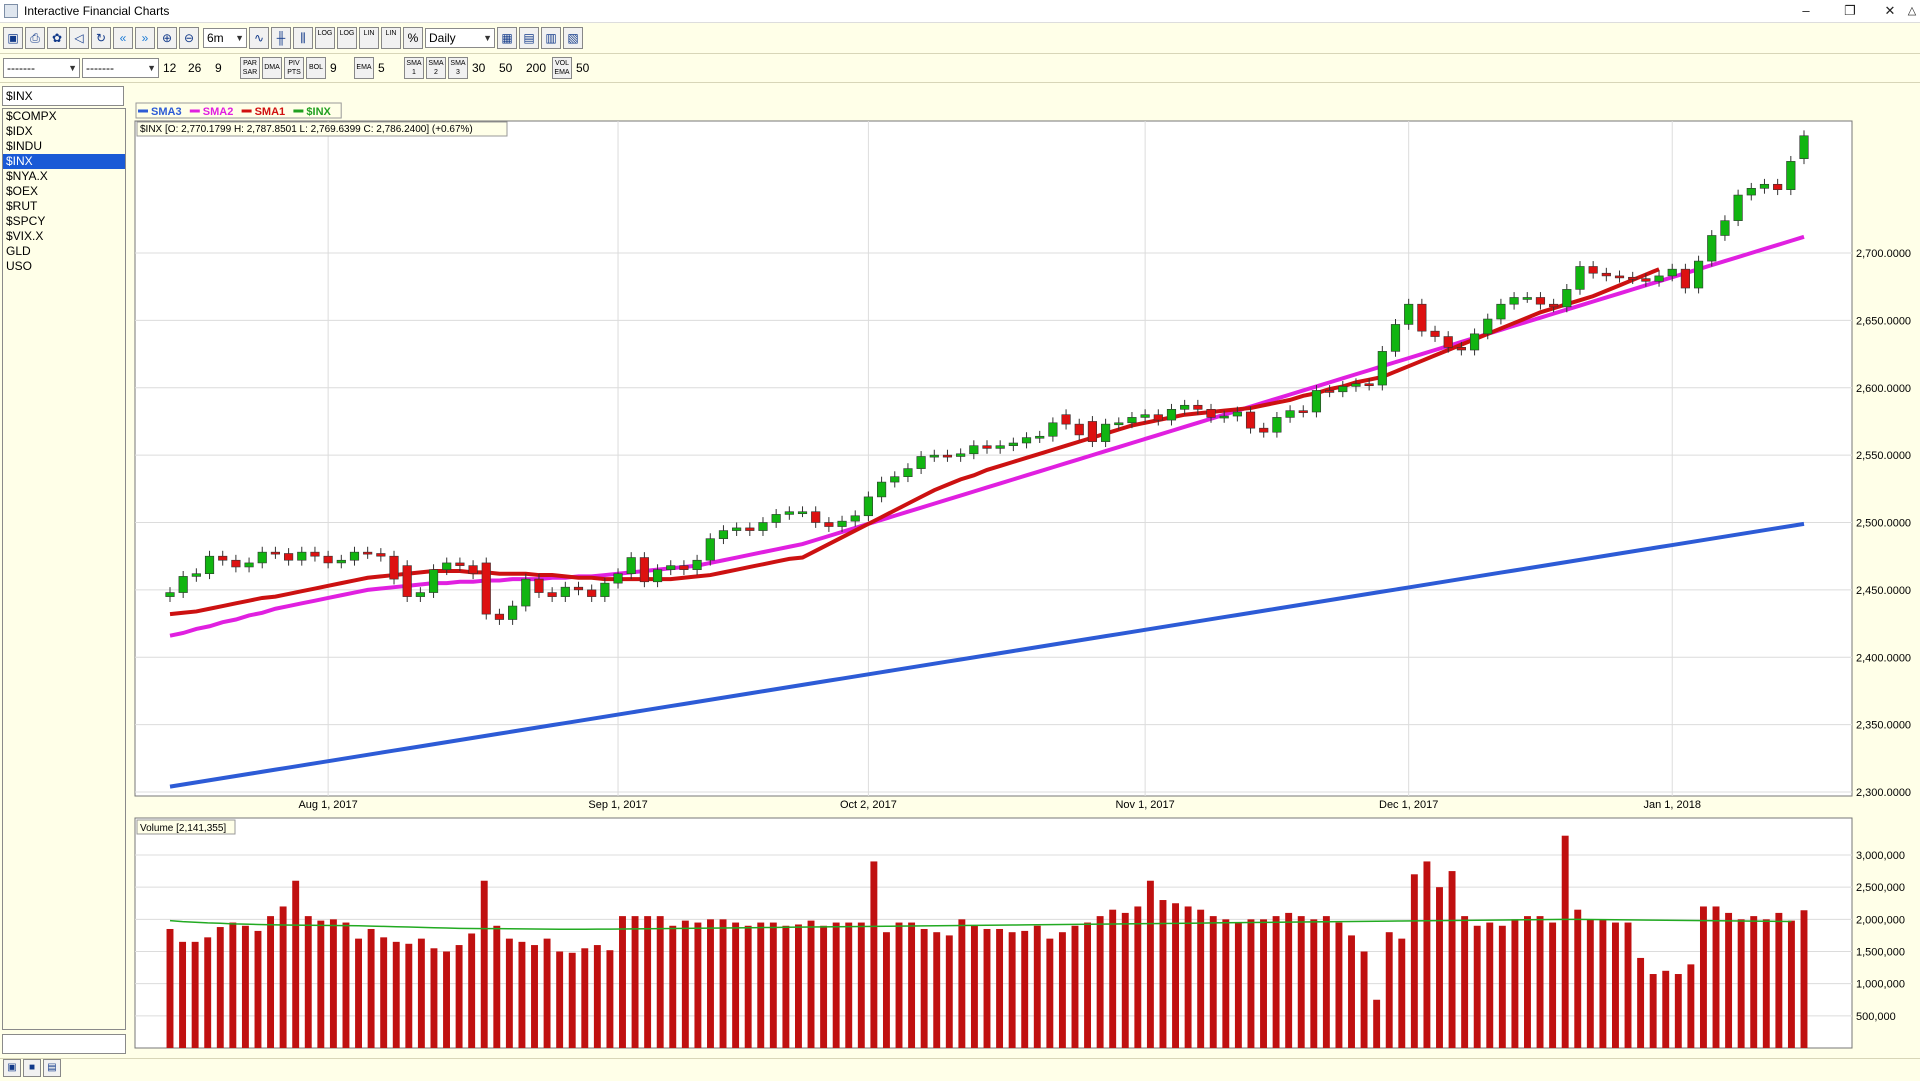 The width and height of the screenshot is (1920, 1081). Describe the element at coordinates (52, 1068) in the screenshot. I see `export-icon: ▤` at that location.